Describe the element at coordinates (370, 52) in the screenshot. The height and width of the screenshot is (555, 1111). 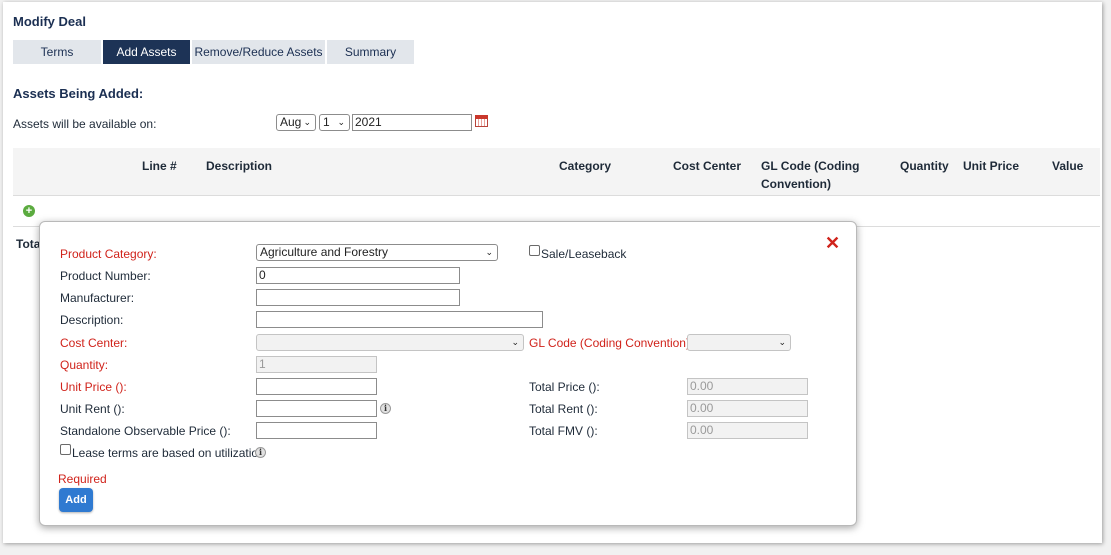
I see `tab-summary: Summary` at that location.